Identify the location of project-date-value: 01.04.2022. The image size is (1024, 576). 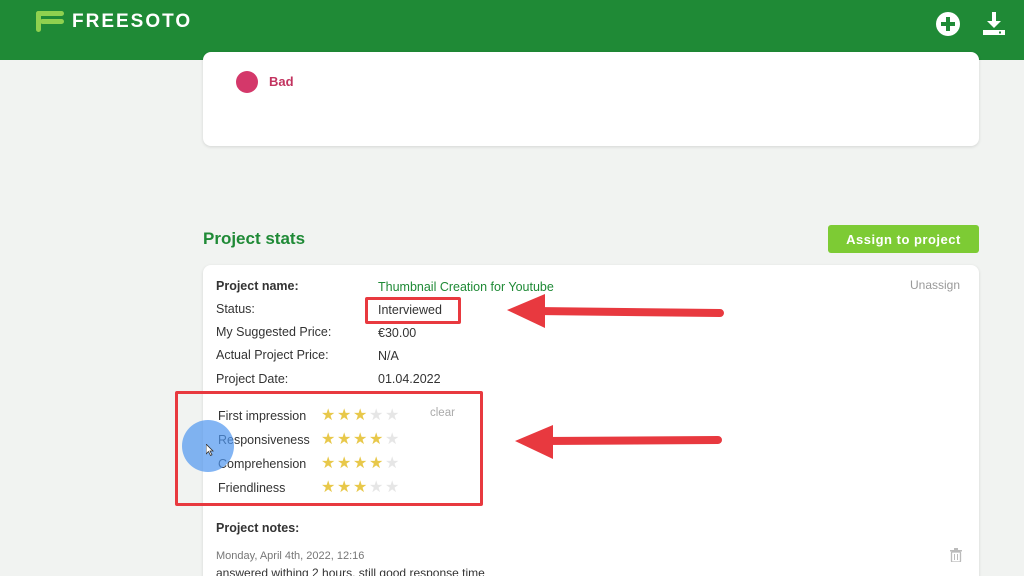
(409, 379).